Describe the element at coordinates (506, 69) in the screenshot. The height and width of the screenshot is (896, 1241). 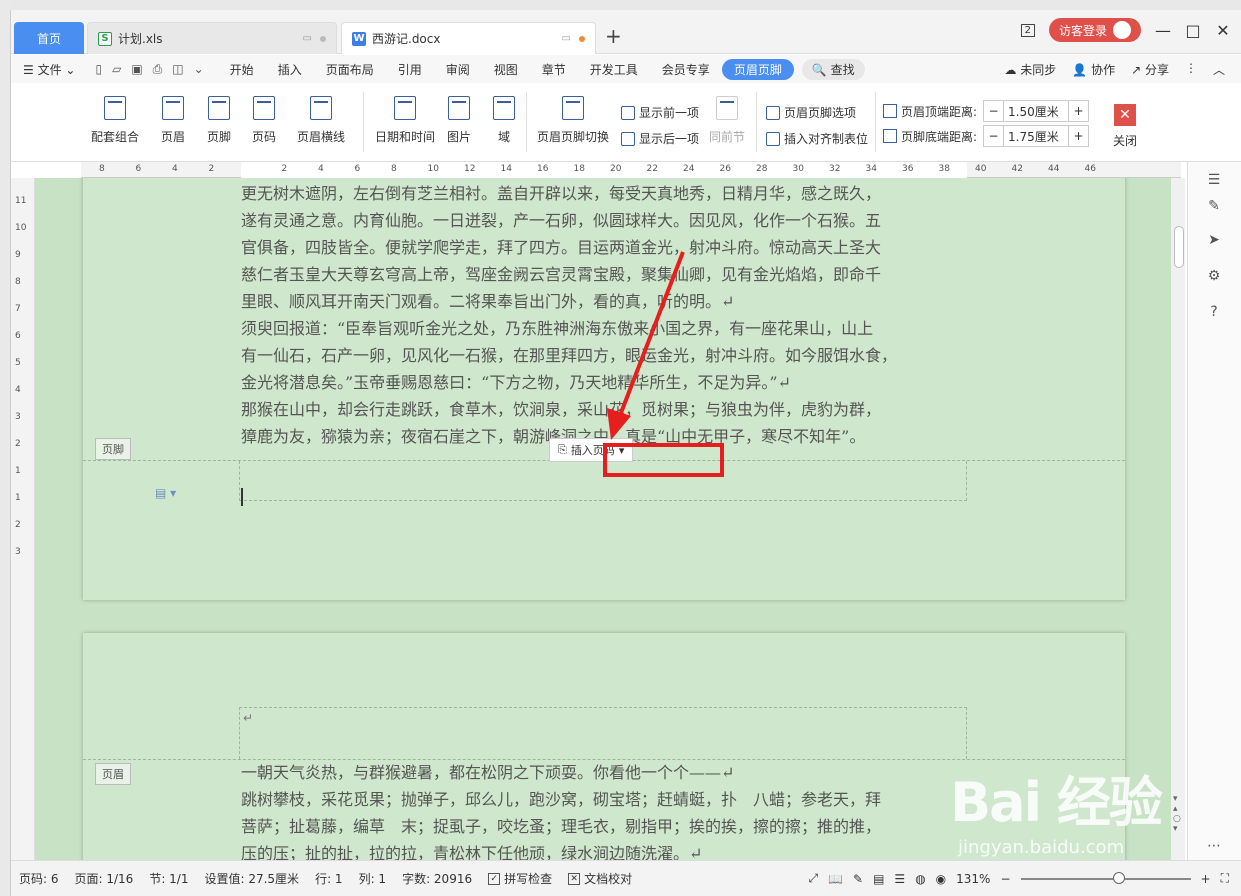
I see `menu-view: 视图` at that location.